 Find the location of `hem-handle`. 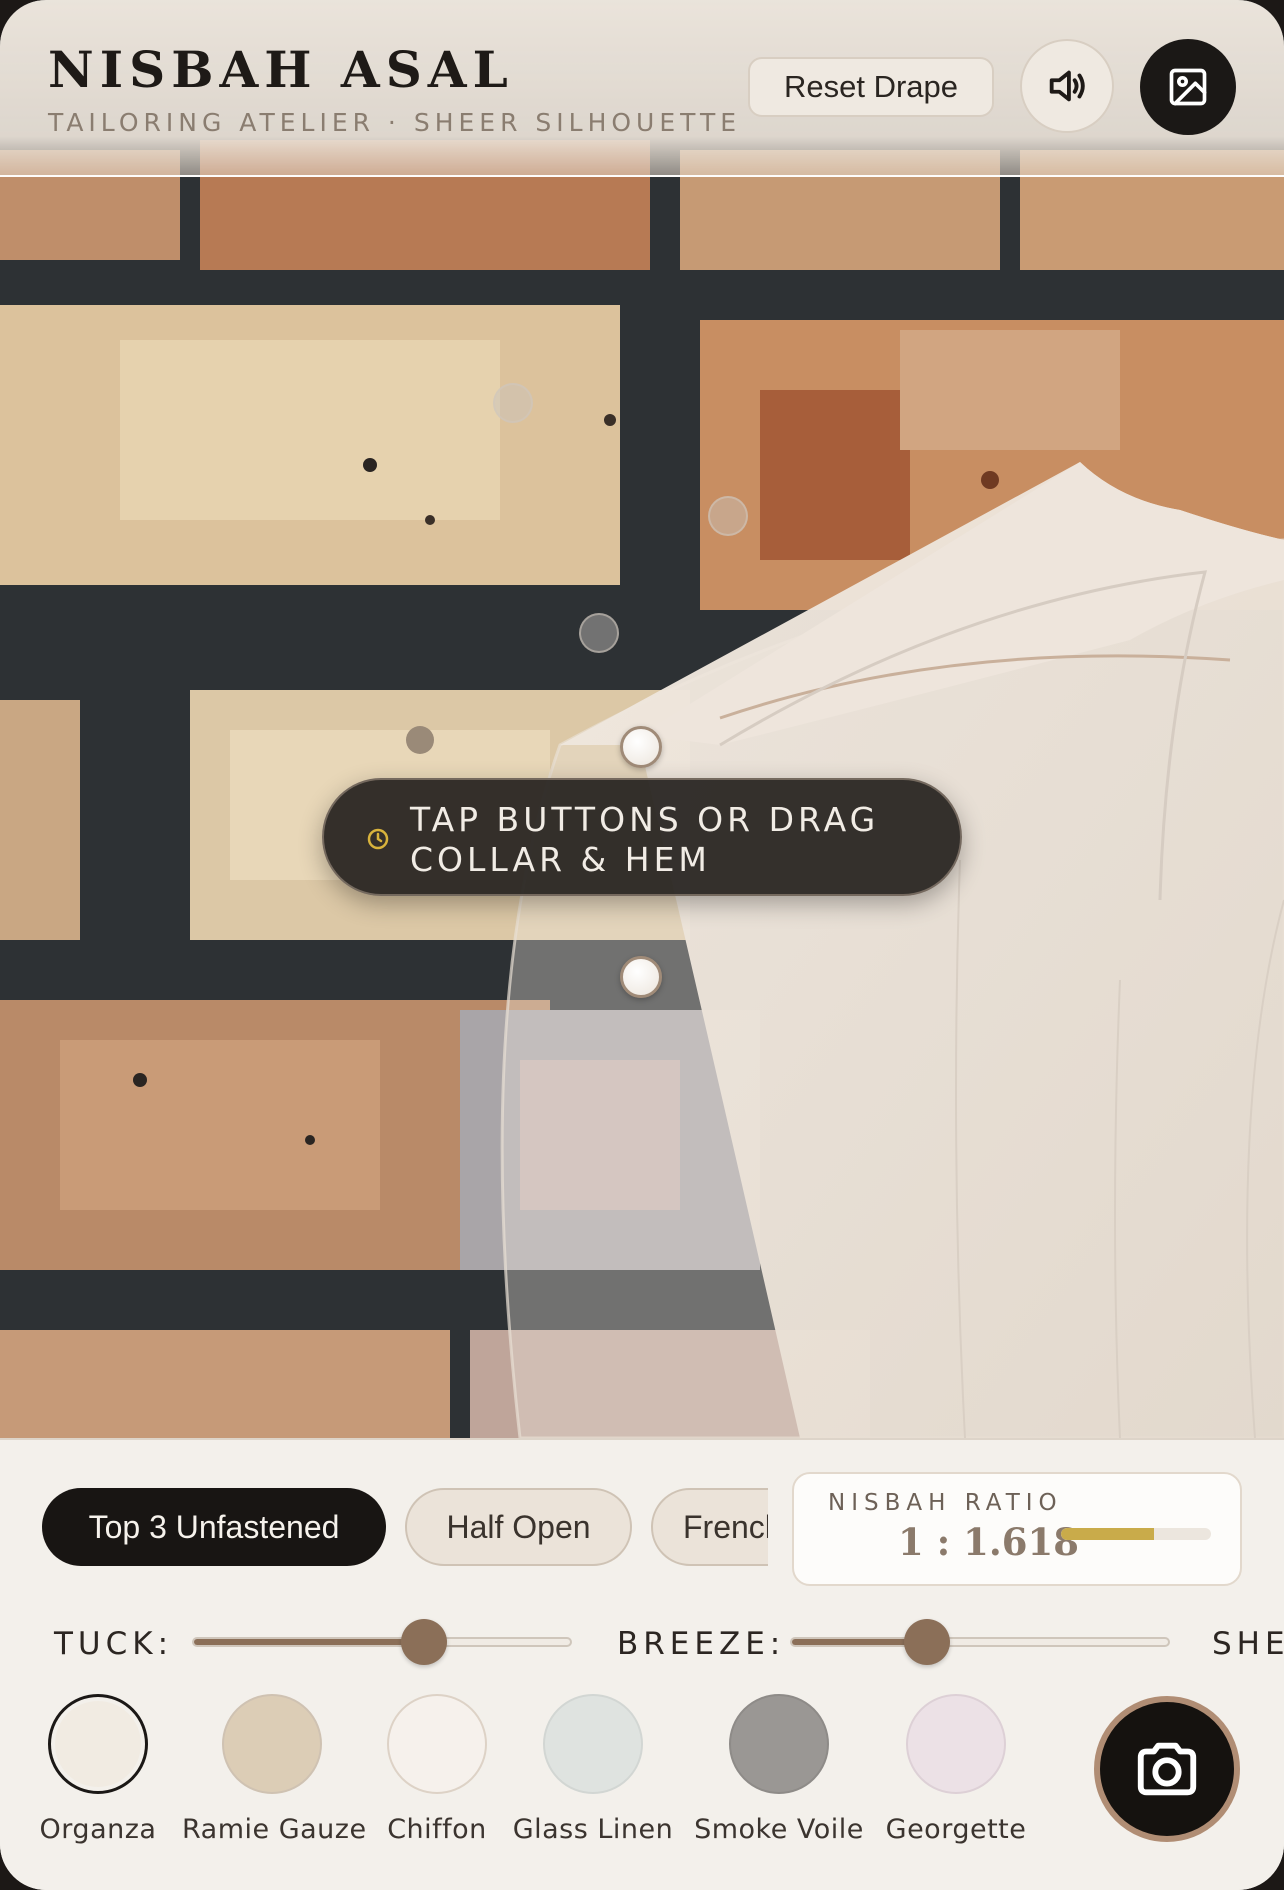

hem-handle is located at coordinates (641, 977).